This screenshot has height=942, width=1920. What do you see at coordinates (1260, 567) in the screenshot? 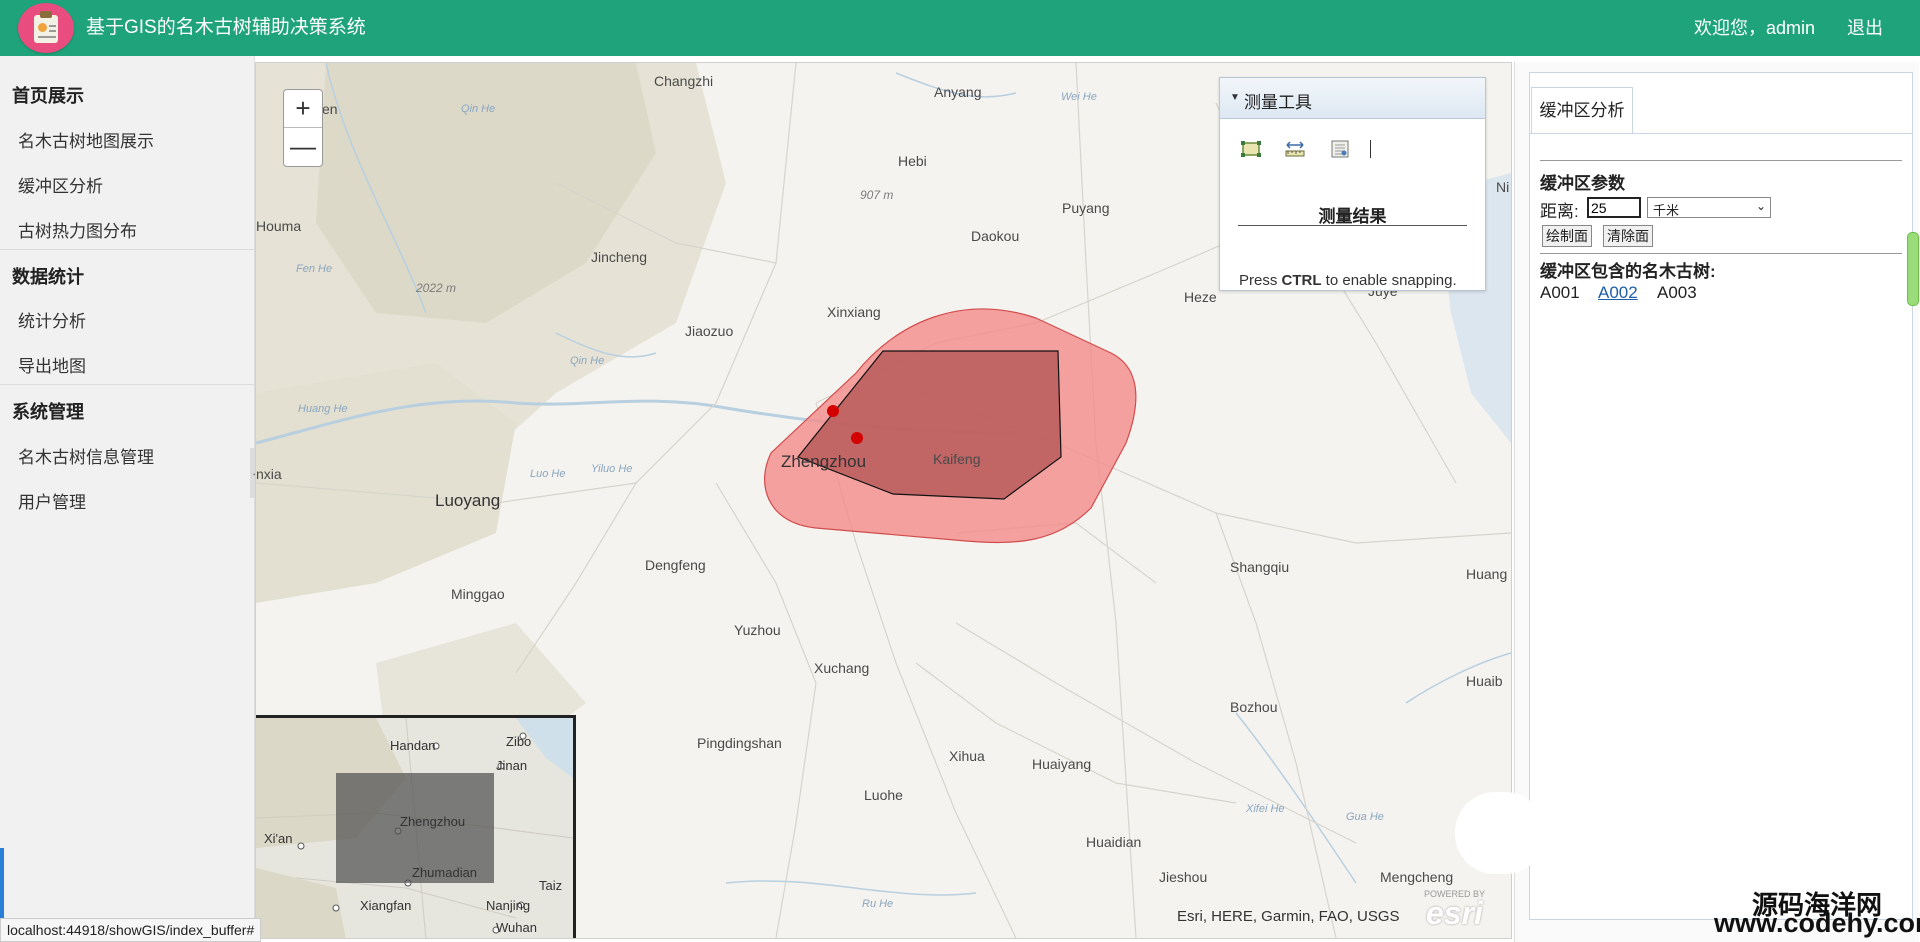
I see `map-label: Shangqiu` at bounding box center [1260, 567].